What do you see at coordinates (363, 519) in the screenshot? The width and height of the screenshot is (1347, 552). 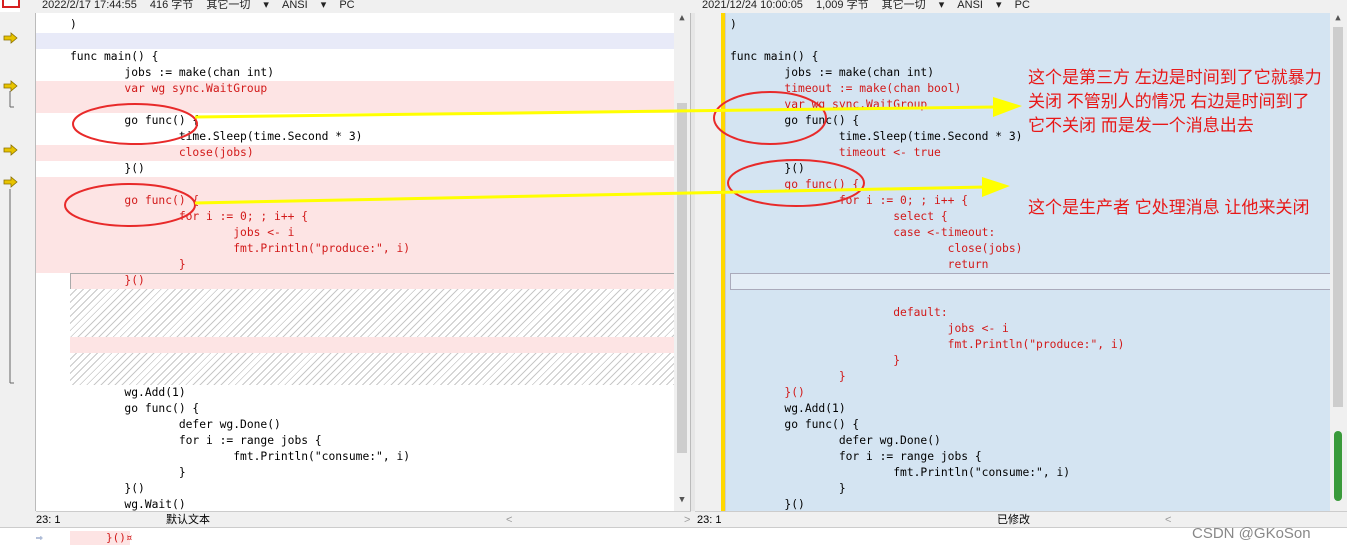 I see `left-status-bar: 23: 1 默认文本 < >` at bounding box center [363, 519].